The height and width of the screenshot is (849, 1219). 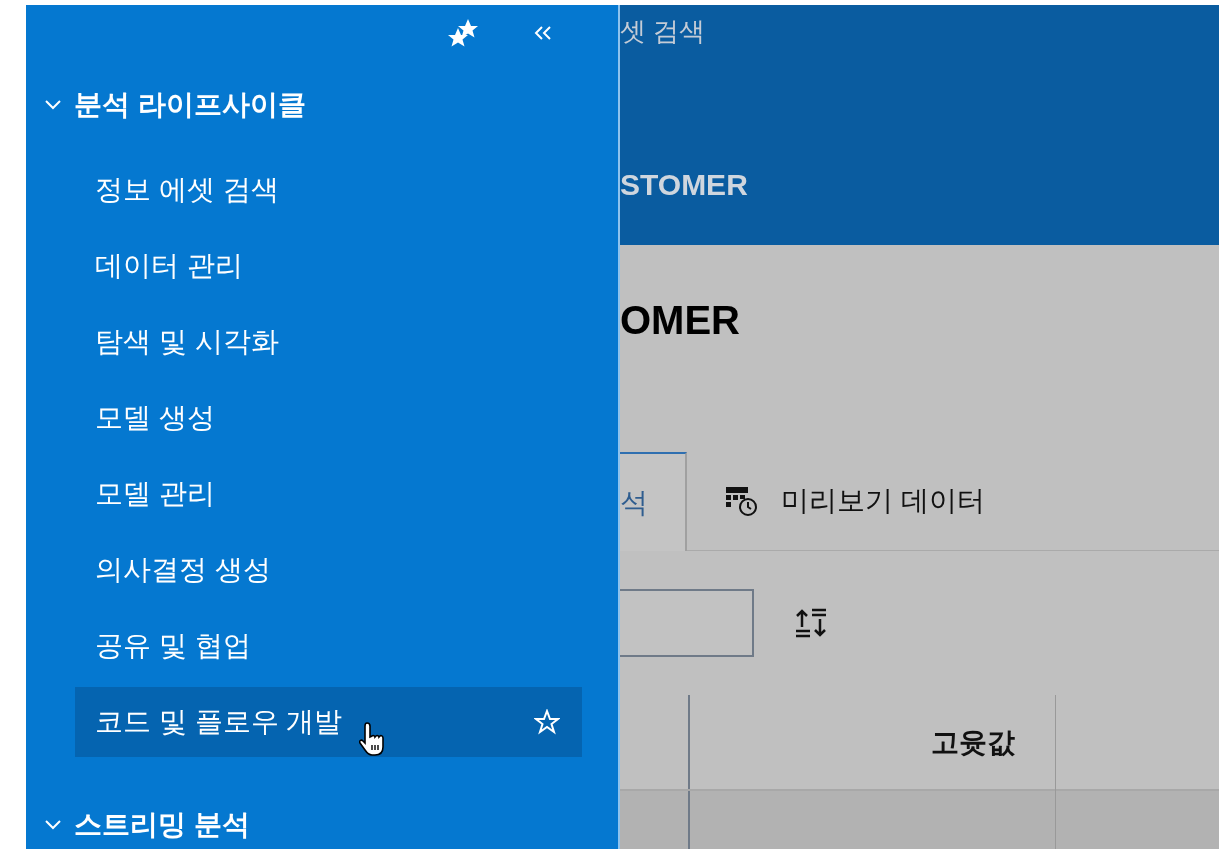 I want to click on page-title: OMER, so click(x=680, y=320).